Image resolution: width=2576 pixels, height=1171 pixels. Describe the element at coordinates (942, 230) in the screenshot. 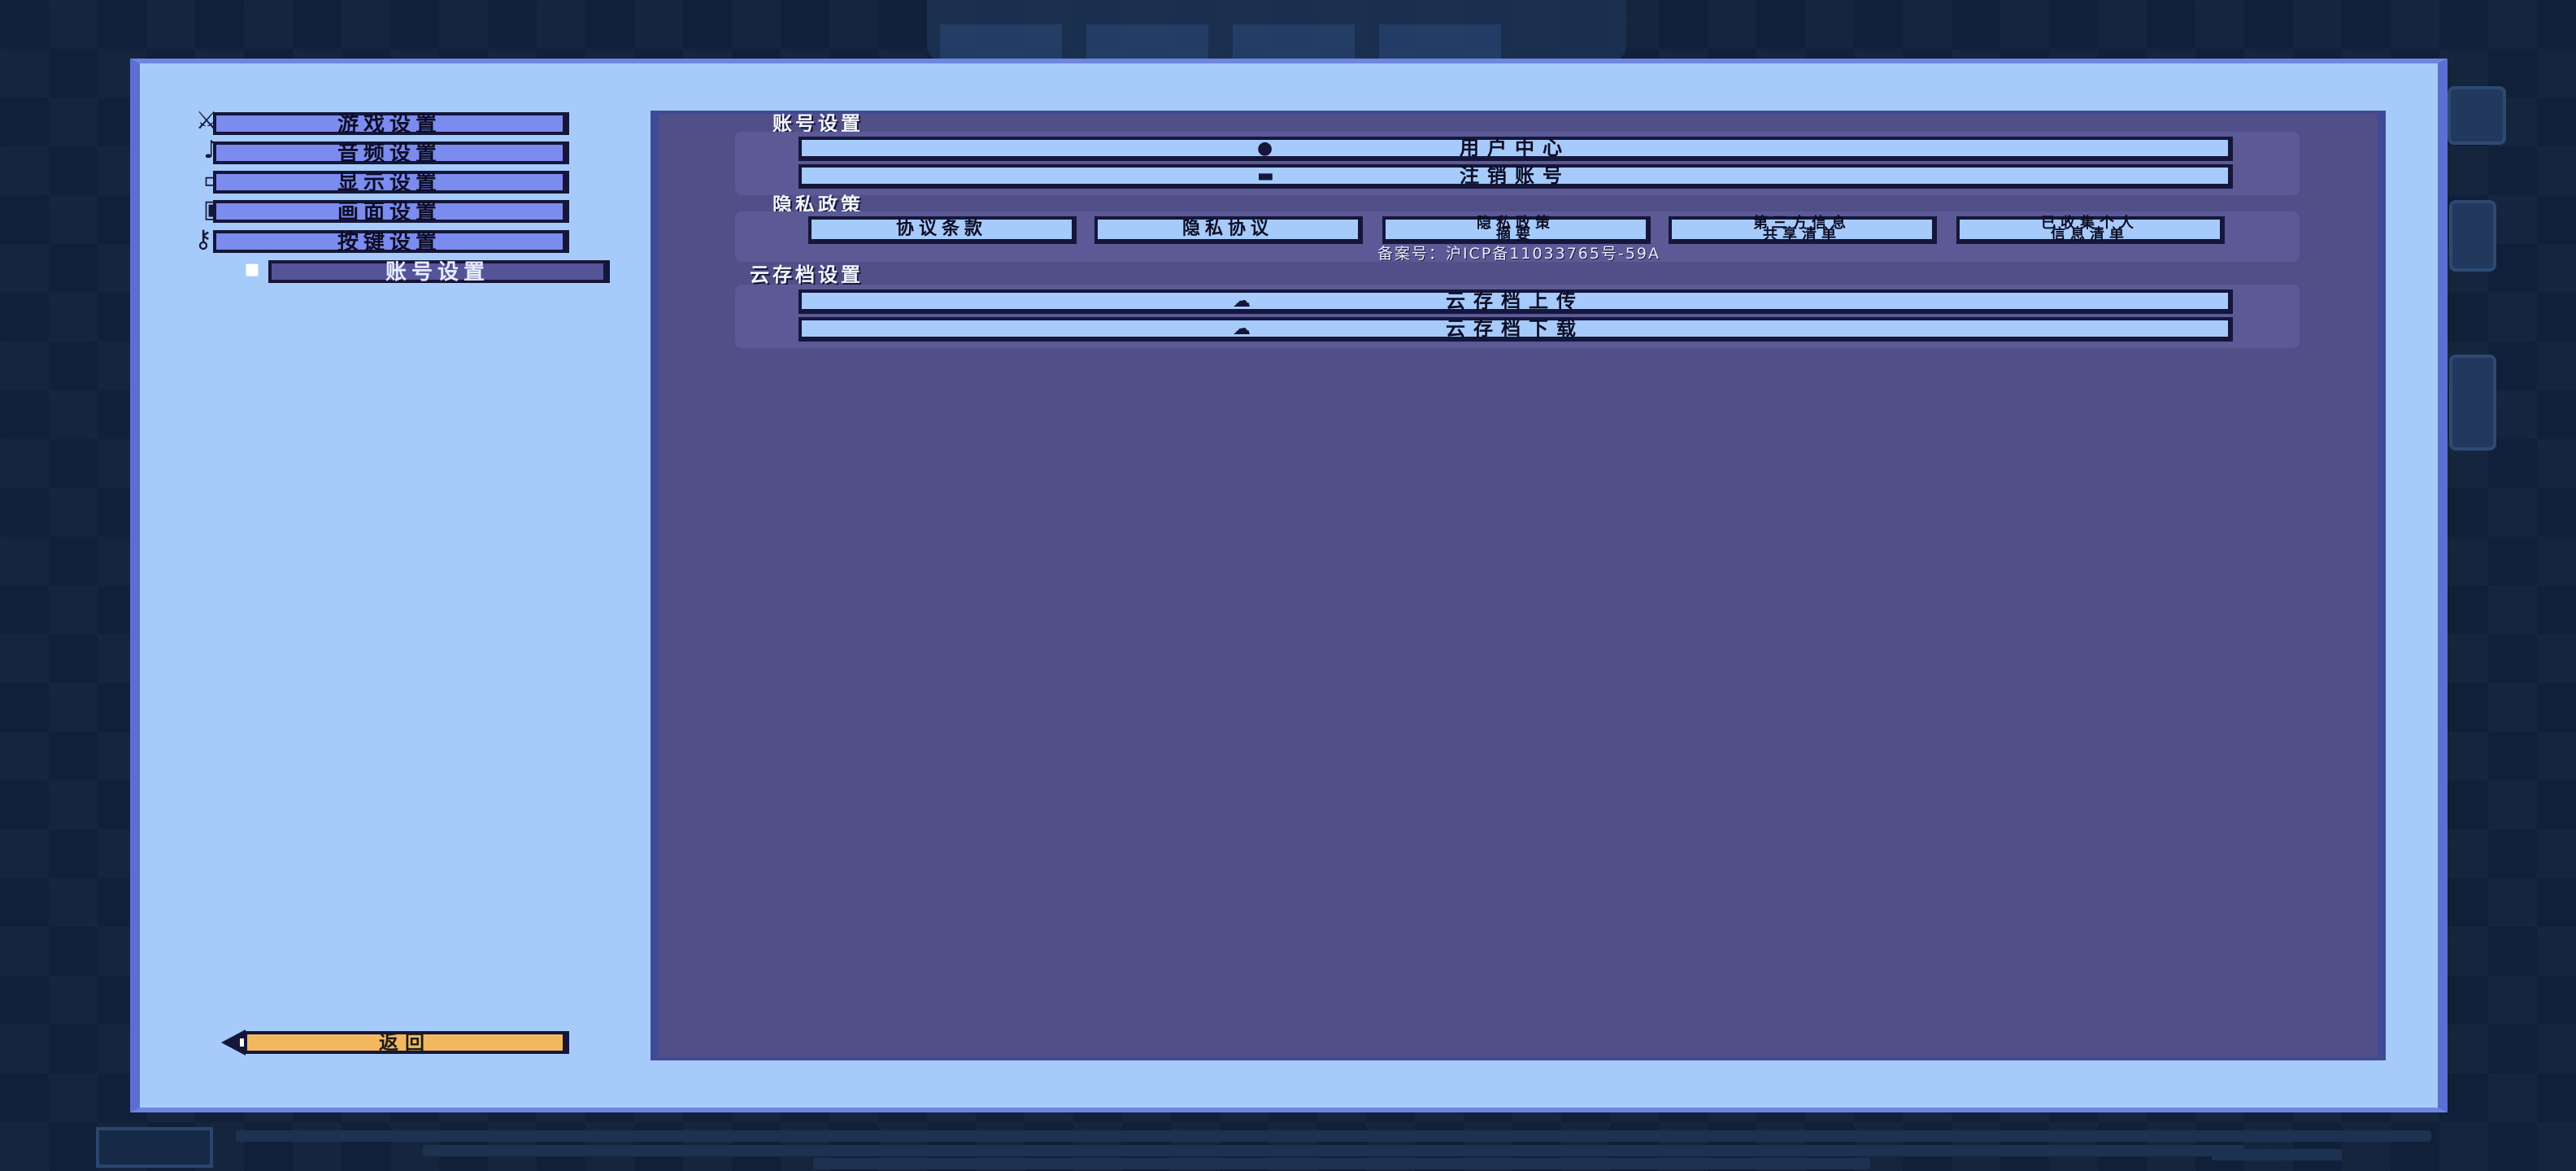

I see `terms-button: 协议条款` at that location.